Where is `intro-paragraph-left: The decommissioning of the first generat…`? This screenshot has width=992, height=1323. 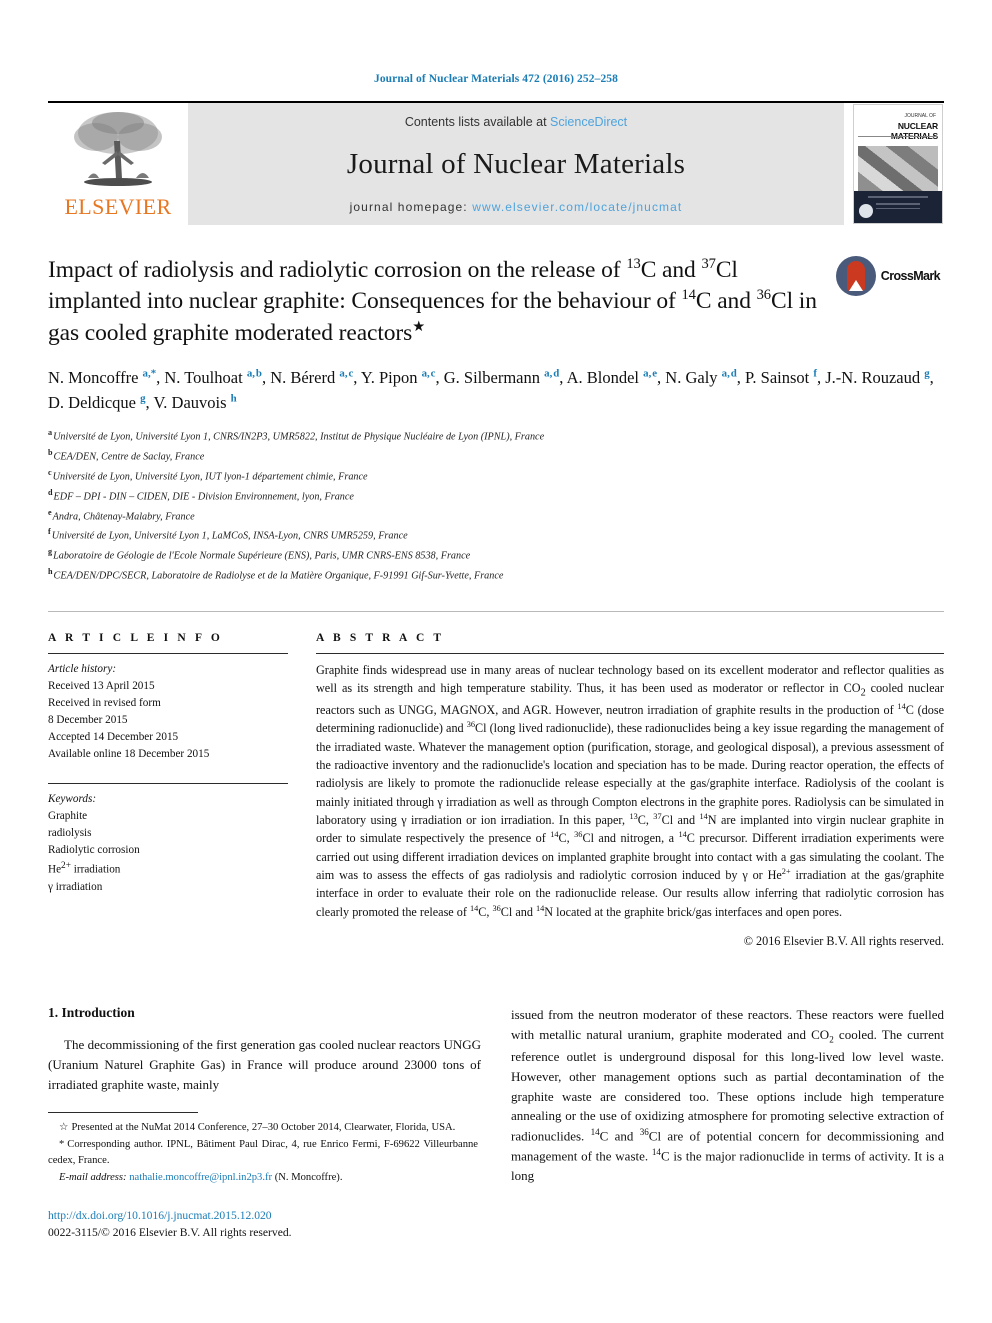 intro-paragraph-left: The decommissioning of the first generat… is located at coordinates (264, 1064).